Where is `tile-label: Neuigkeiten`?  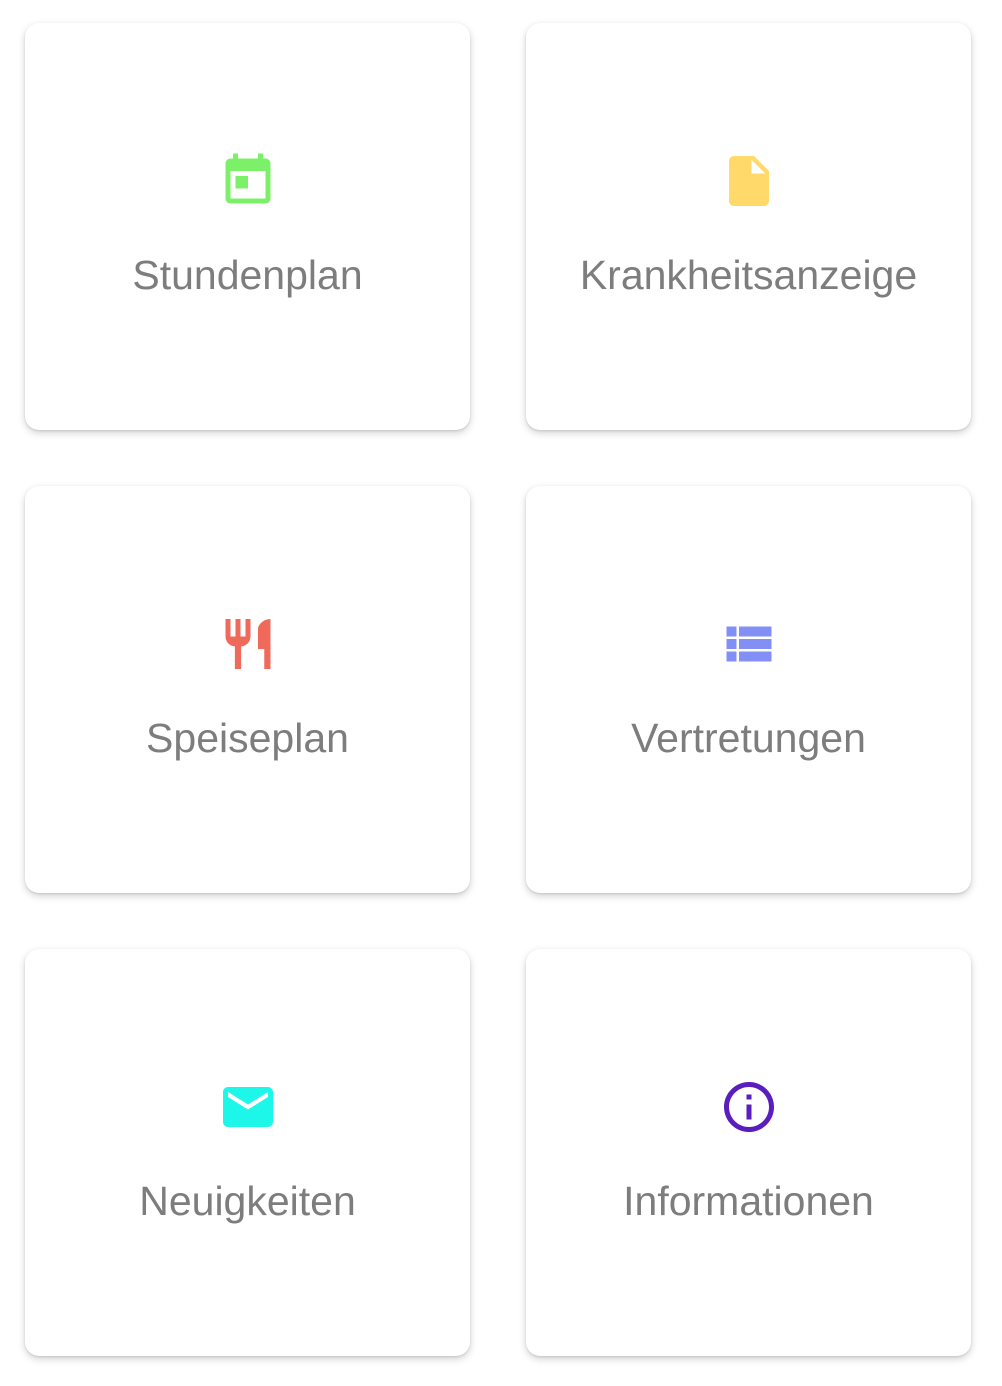 tile-label: Neuigkeiten is located at coordinates (247, 1201).